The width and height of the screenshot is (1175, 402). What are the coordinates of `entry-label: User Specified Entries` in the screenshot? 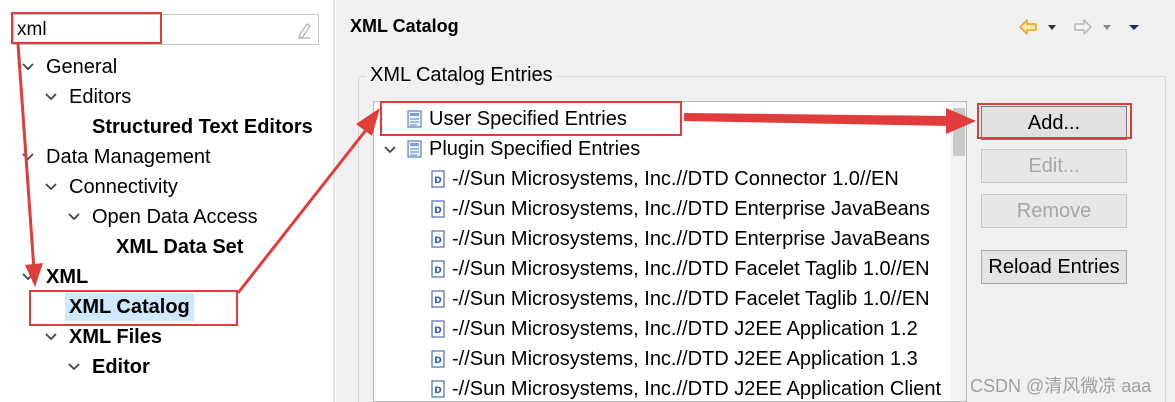 It's located at (528, 119).